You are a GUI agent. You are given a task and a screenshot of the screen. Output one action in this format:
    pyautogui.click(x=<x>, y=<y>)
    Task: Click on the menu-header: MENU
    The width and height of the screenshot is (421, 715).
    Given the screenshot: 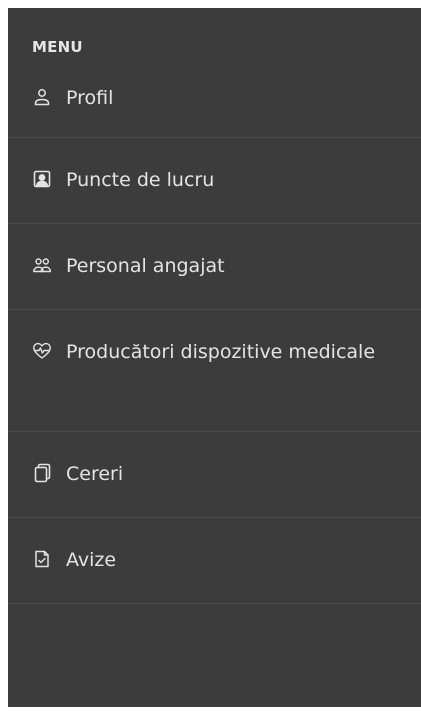 What is the action you would take?
    pyautogui.click(x=57, y=47)
    